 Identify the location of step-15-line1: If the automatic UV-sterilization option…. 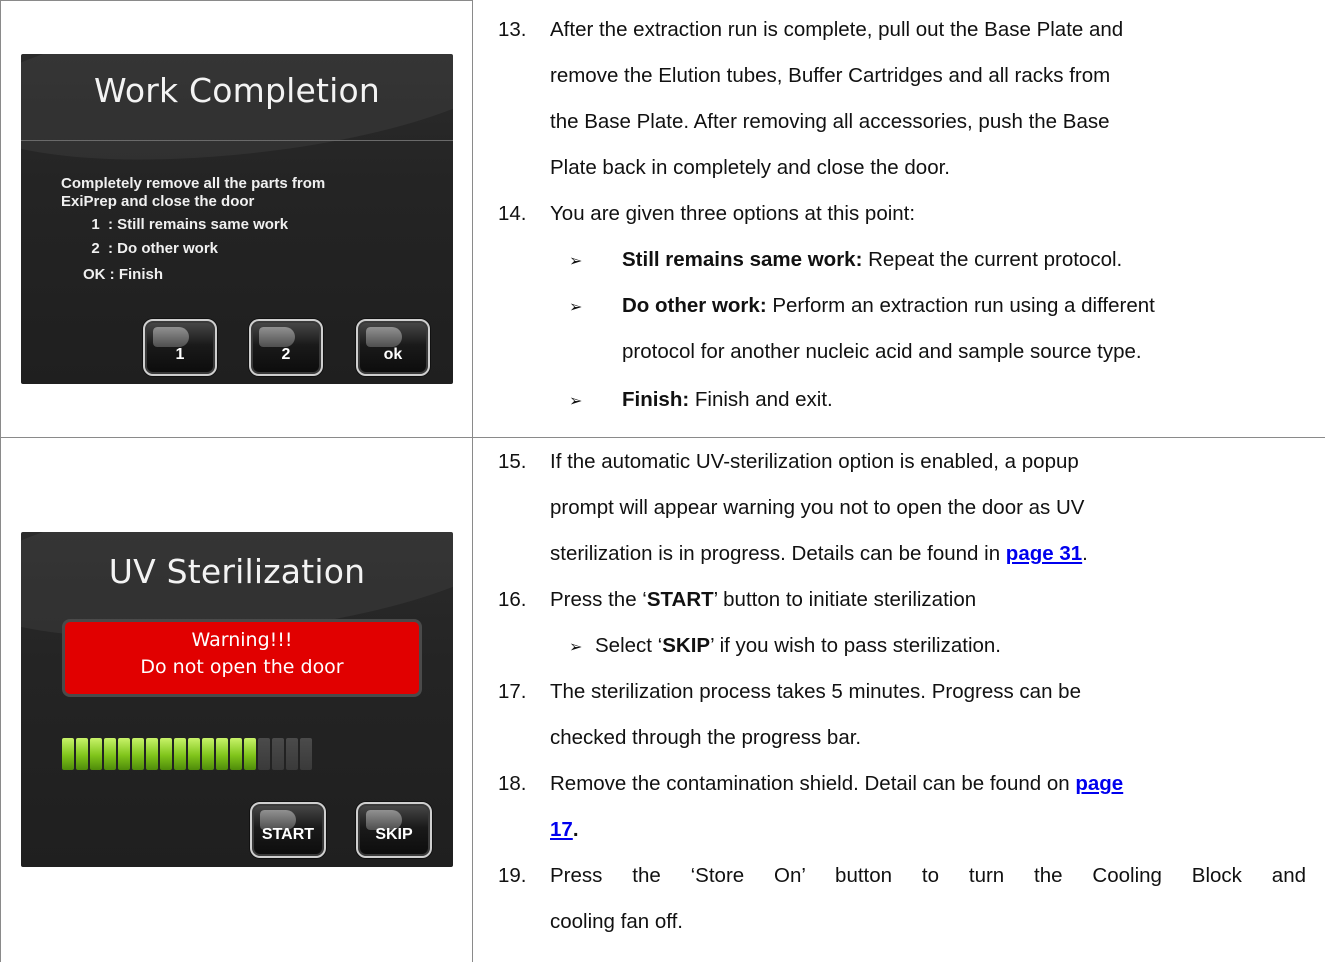
(814, 461).